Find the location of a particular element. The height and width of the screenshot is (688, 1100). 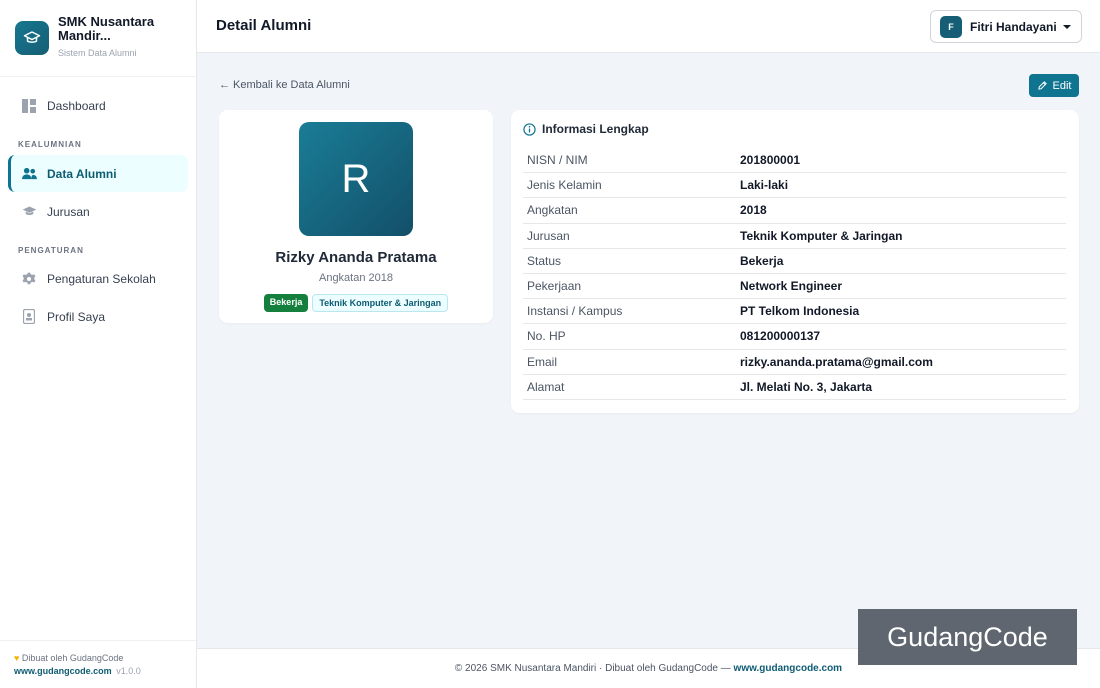

sidebar-item-label: Data Alumni is located at coordinates (82, 173).